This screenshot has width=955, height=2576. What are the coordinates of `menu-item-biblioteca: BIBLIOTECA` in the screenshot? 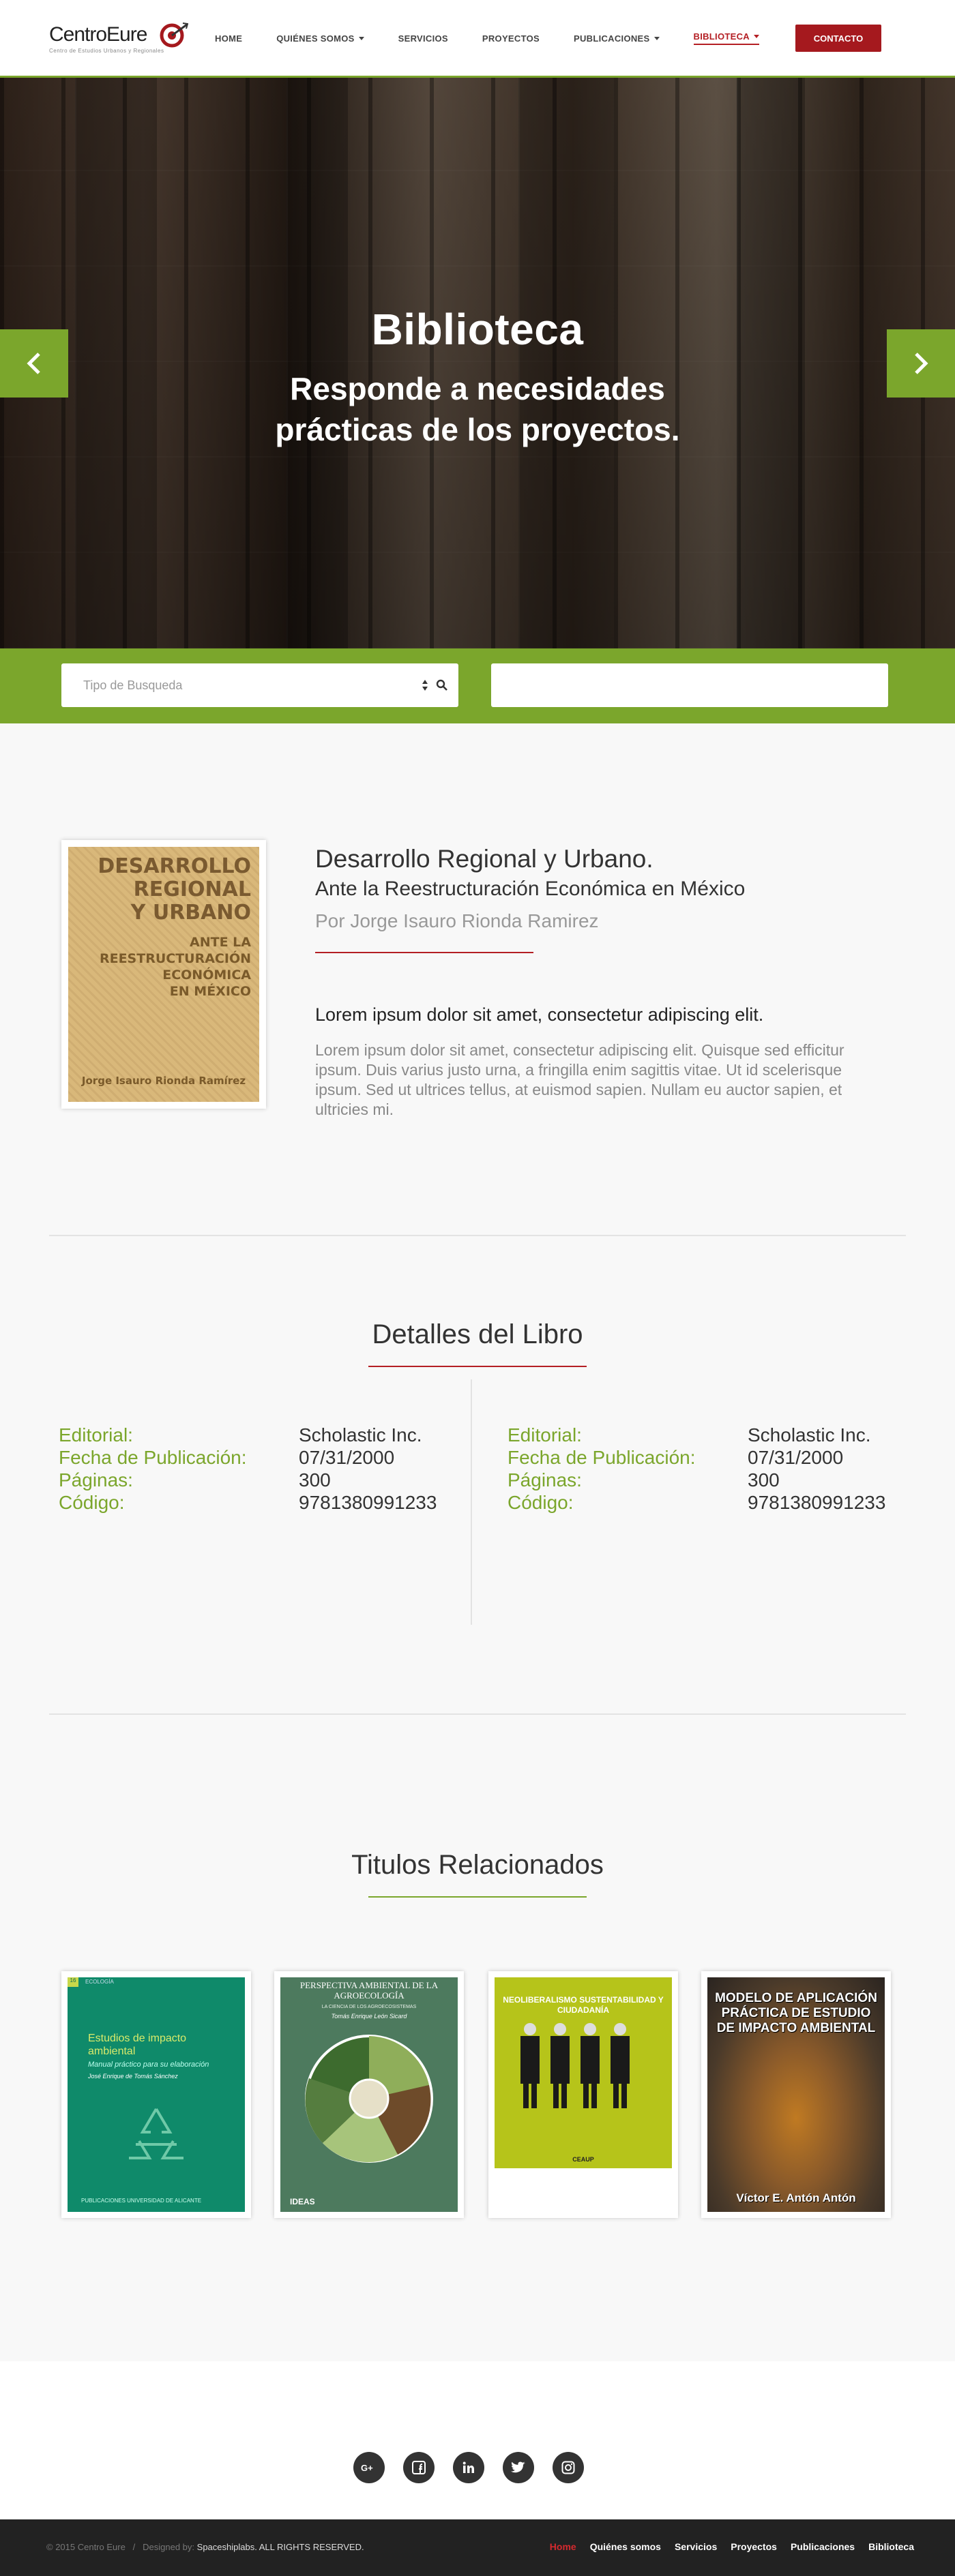 It's located at (726, 38).